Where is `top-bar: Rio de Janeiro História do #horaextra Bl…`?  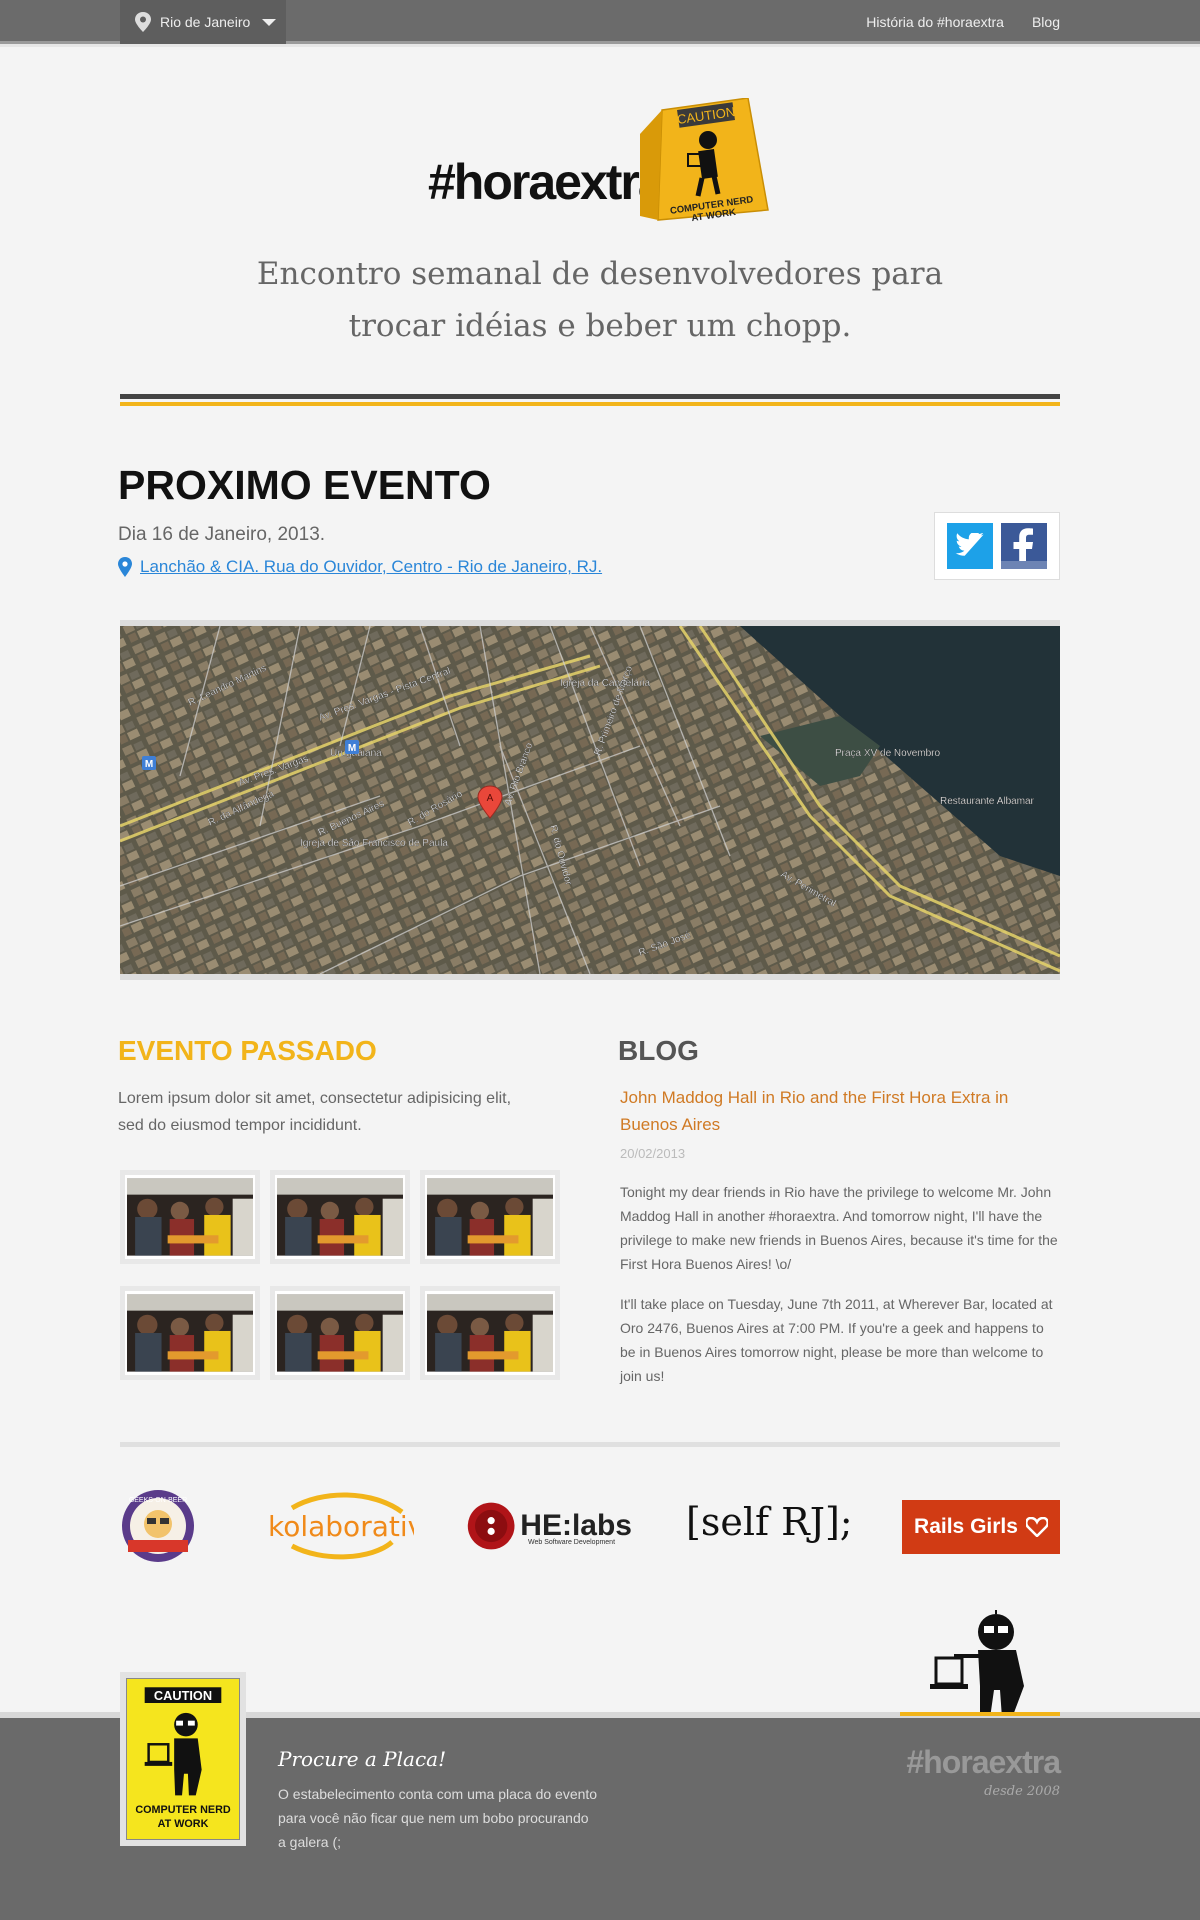
top-bar: Rio de Janeiro História do #horaextra Bl… is located at coordinates (600, 22).